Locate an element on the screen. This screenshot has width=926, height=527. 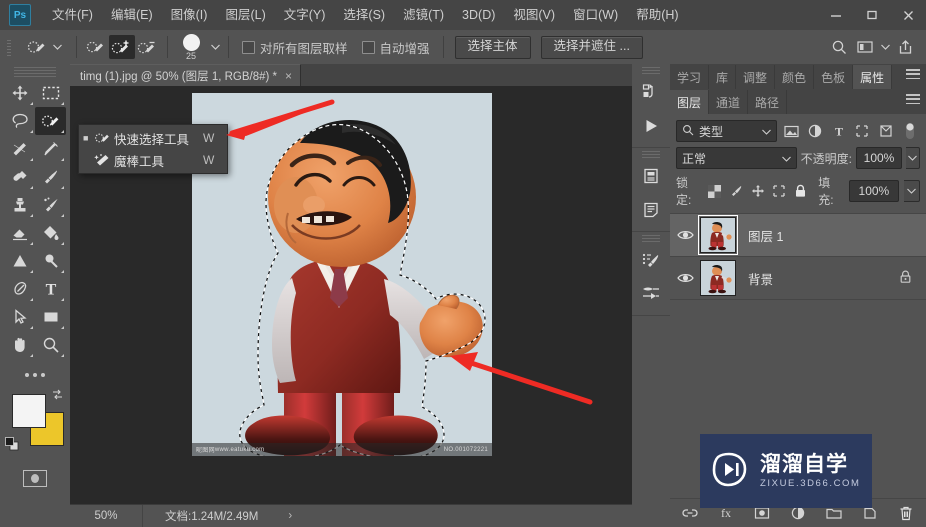
edit-toolbar-button is located at coordinates (35, 375).